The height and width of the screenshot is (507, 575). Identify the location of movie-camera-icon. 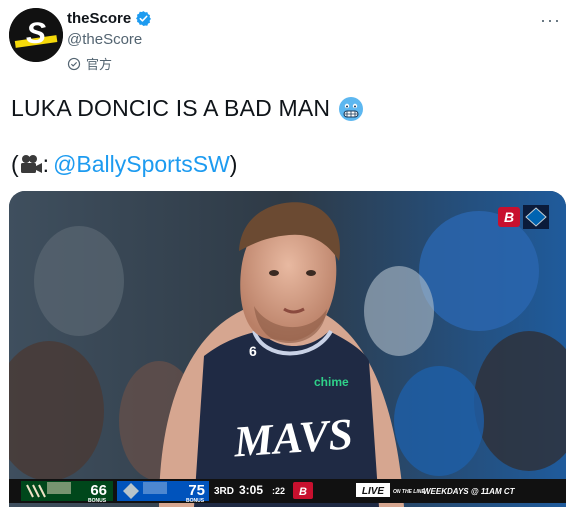
(31, 163).